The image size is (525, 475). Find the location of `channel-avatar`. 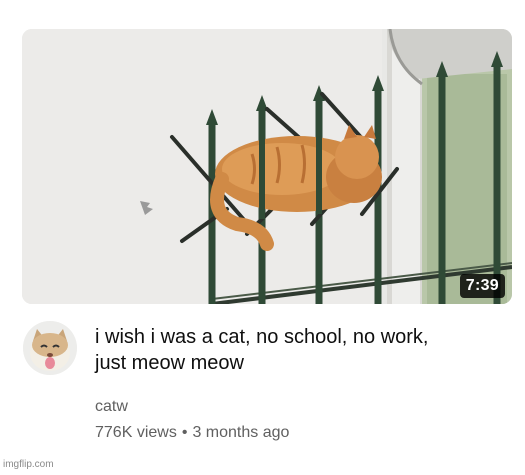

channel-avatar is located at coordinates (50, 348).